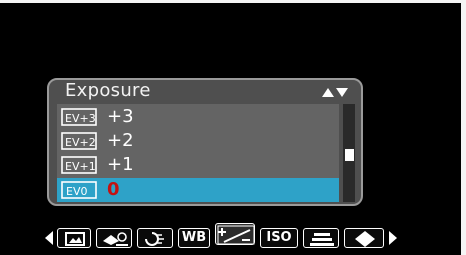 The height and width of the screenshot is (255, 466). I want to click on metering-icon, so click(322, 239).